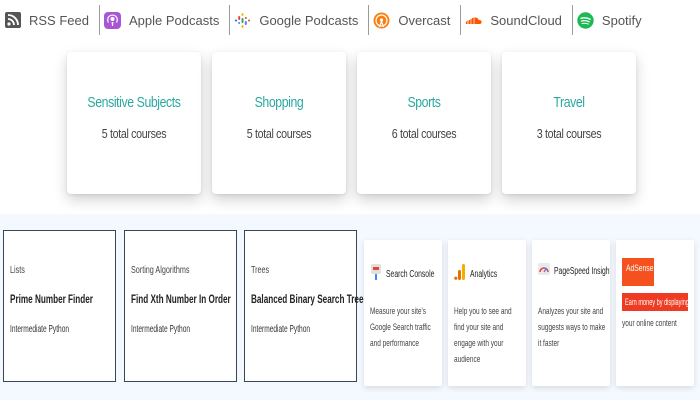 This screenshot has width=700, height=400. What do you see at coordinates (410, 274) in the screenshot?
I see `tool-name: Search Console` at bounding box center [410, 274].